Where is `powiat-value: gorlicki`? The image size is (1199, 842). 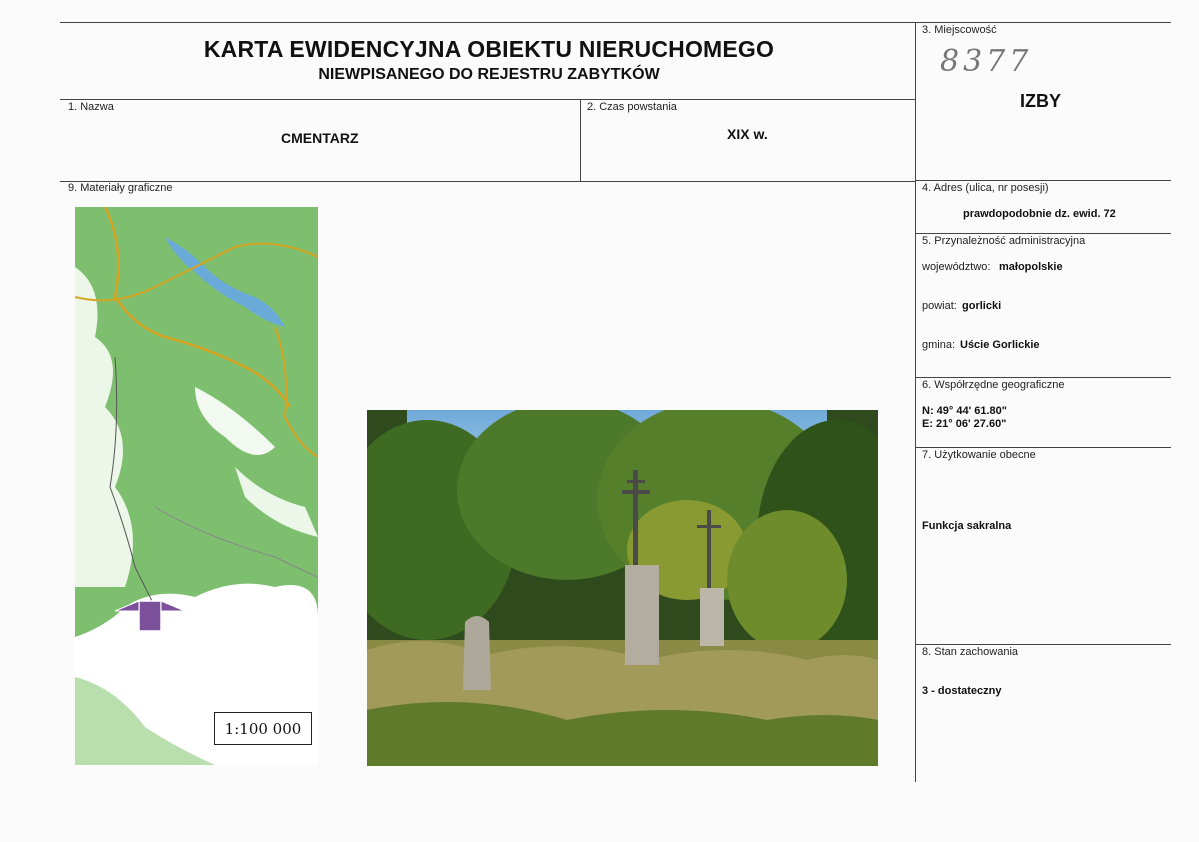
powiat-value: gorlicki is located at coordinates (982, 306).